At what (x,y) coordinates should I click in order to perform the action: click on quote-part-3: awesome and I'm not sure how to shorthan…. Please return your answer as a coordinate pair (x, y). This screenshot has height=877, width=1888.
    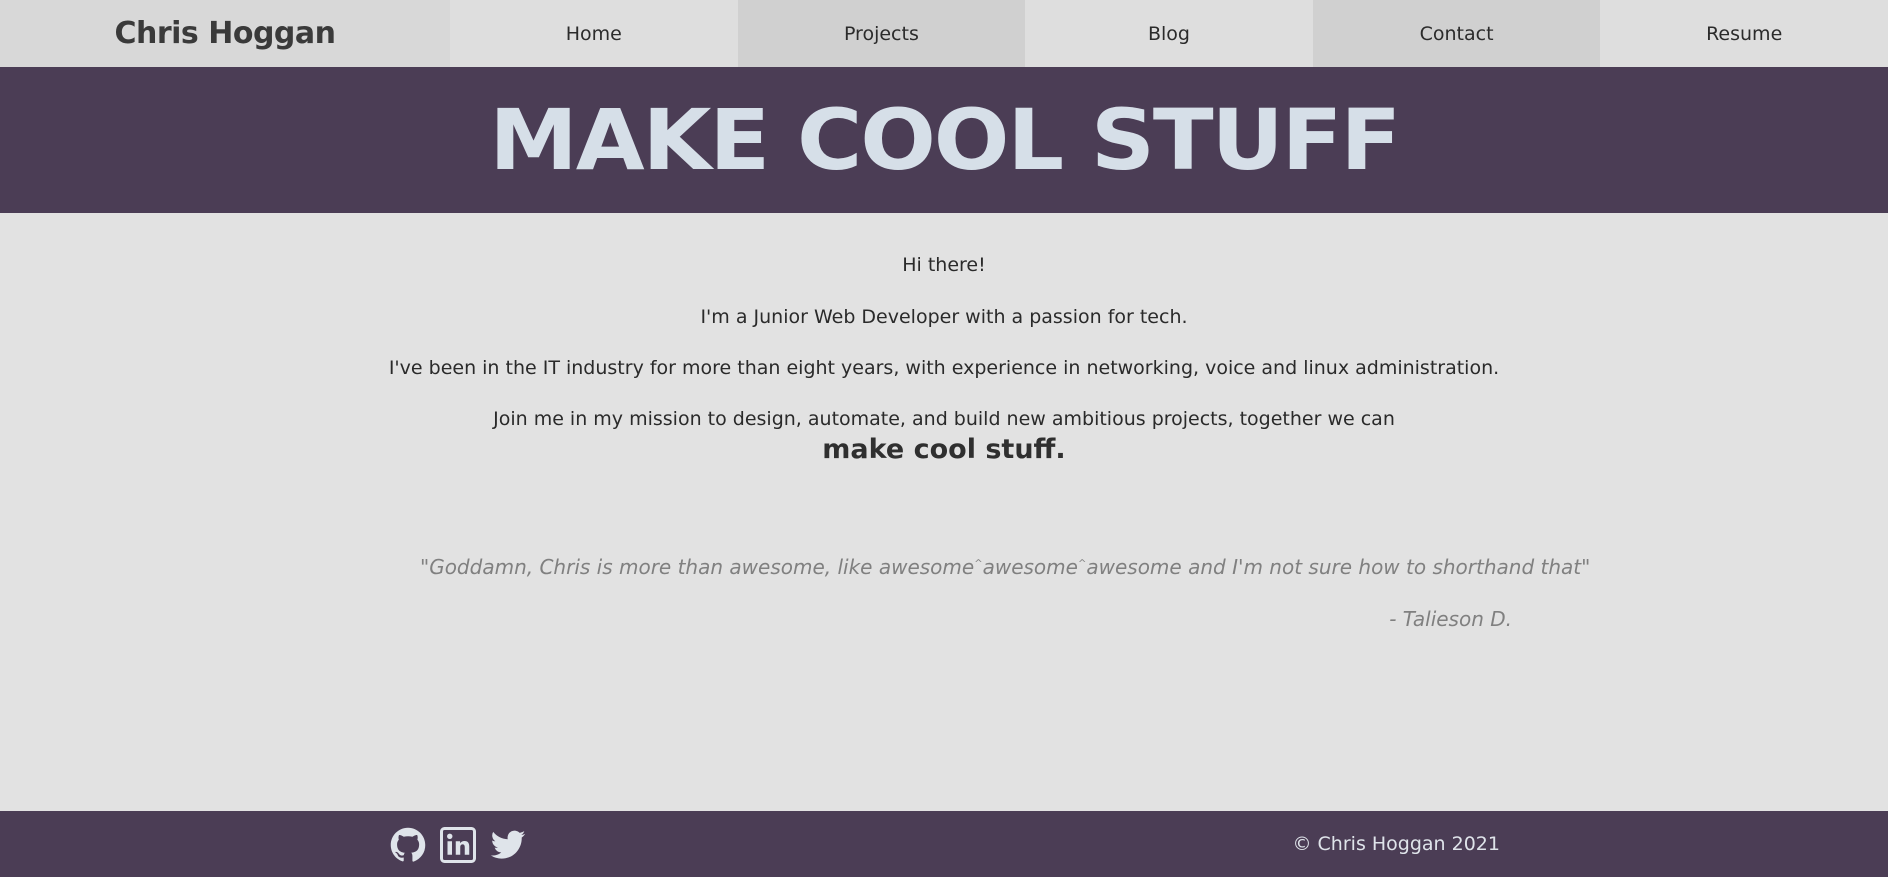
    Looking at the image, I should click on (1338, 567).